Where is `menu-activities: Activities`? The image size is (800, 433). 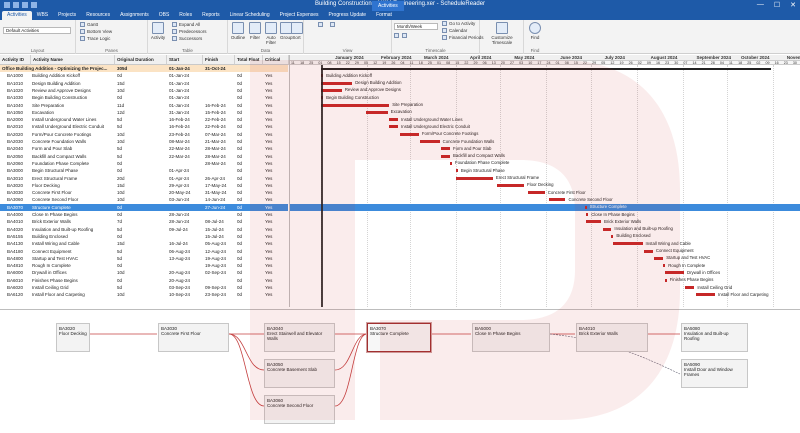 menu-activities: Activities is located at coordinates (17, 15).